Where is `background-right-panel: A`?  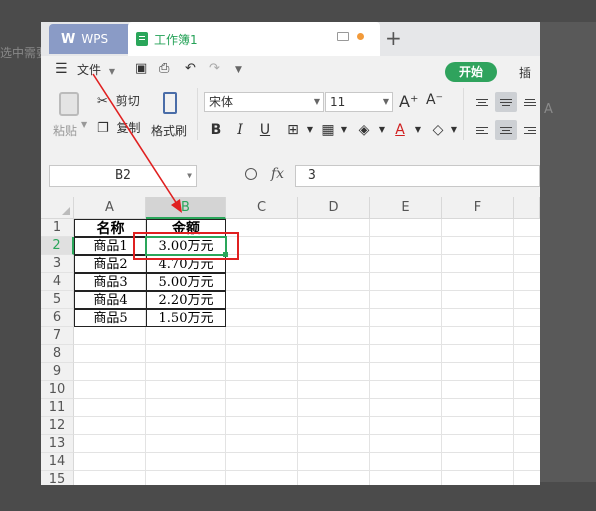
background-right-panel: A is located at coordinates (568, 252).